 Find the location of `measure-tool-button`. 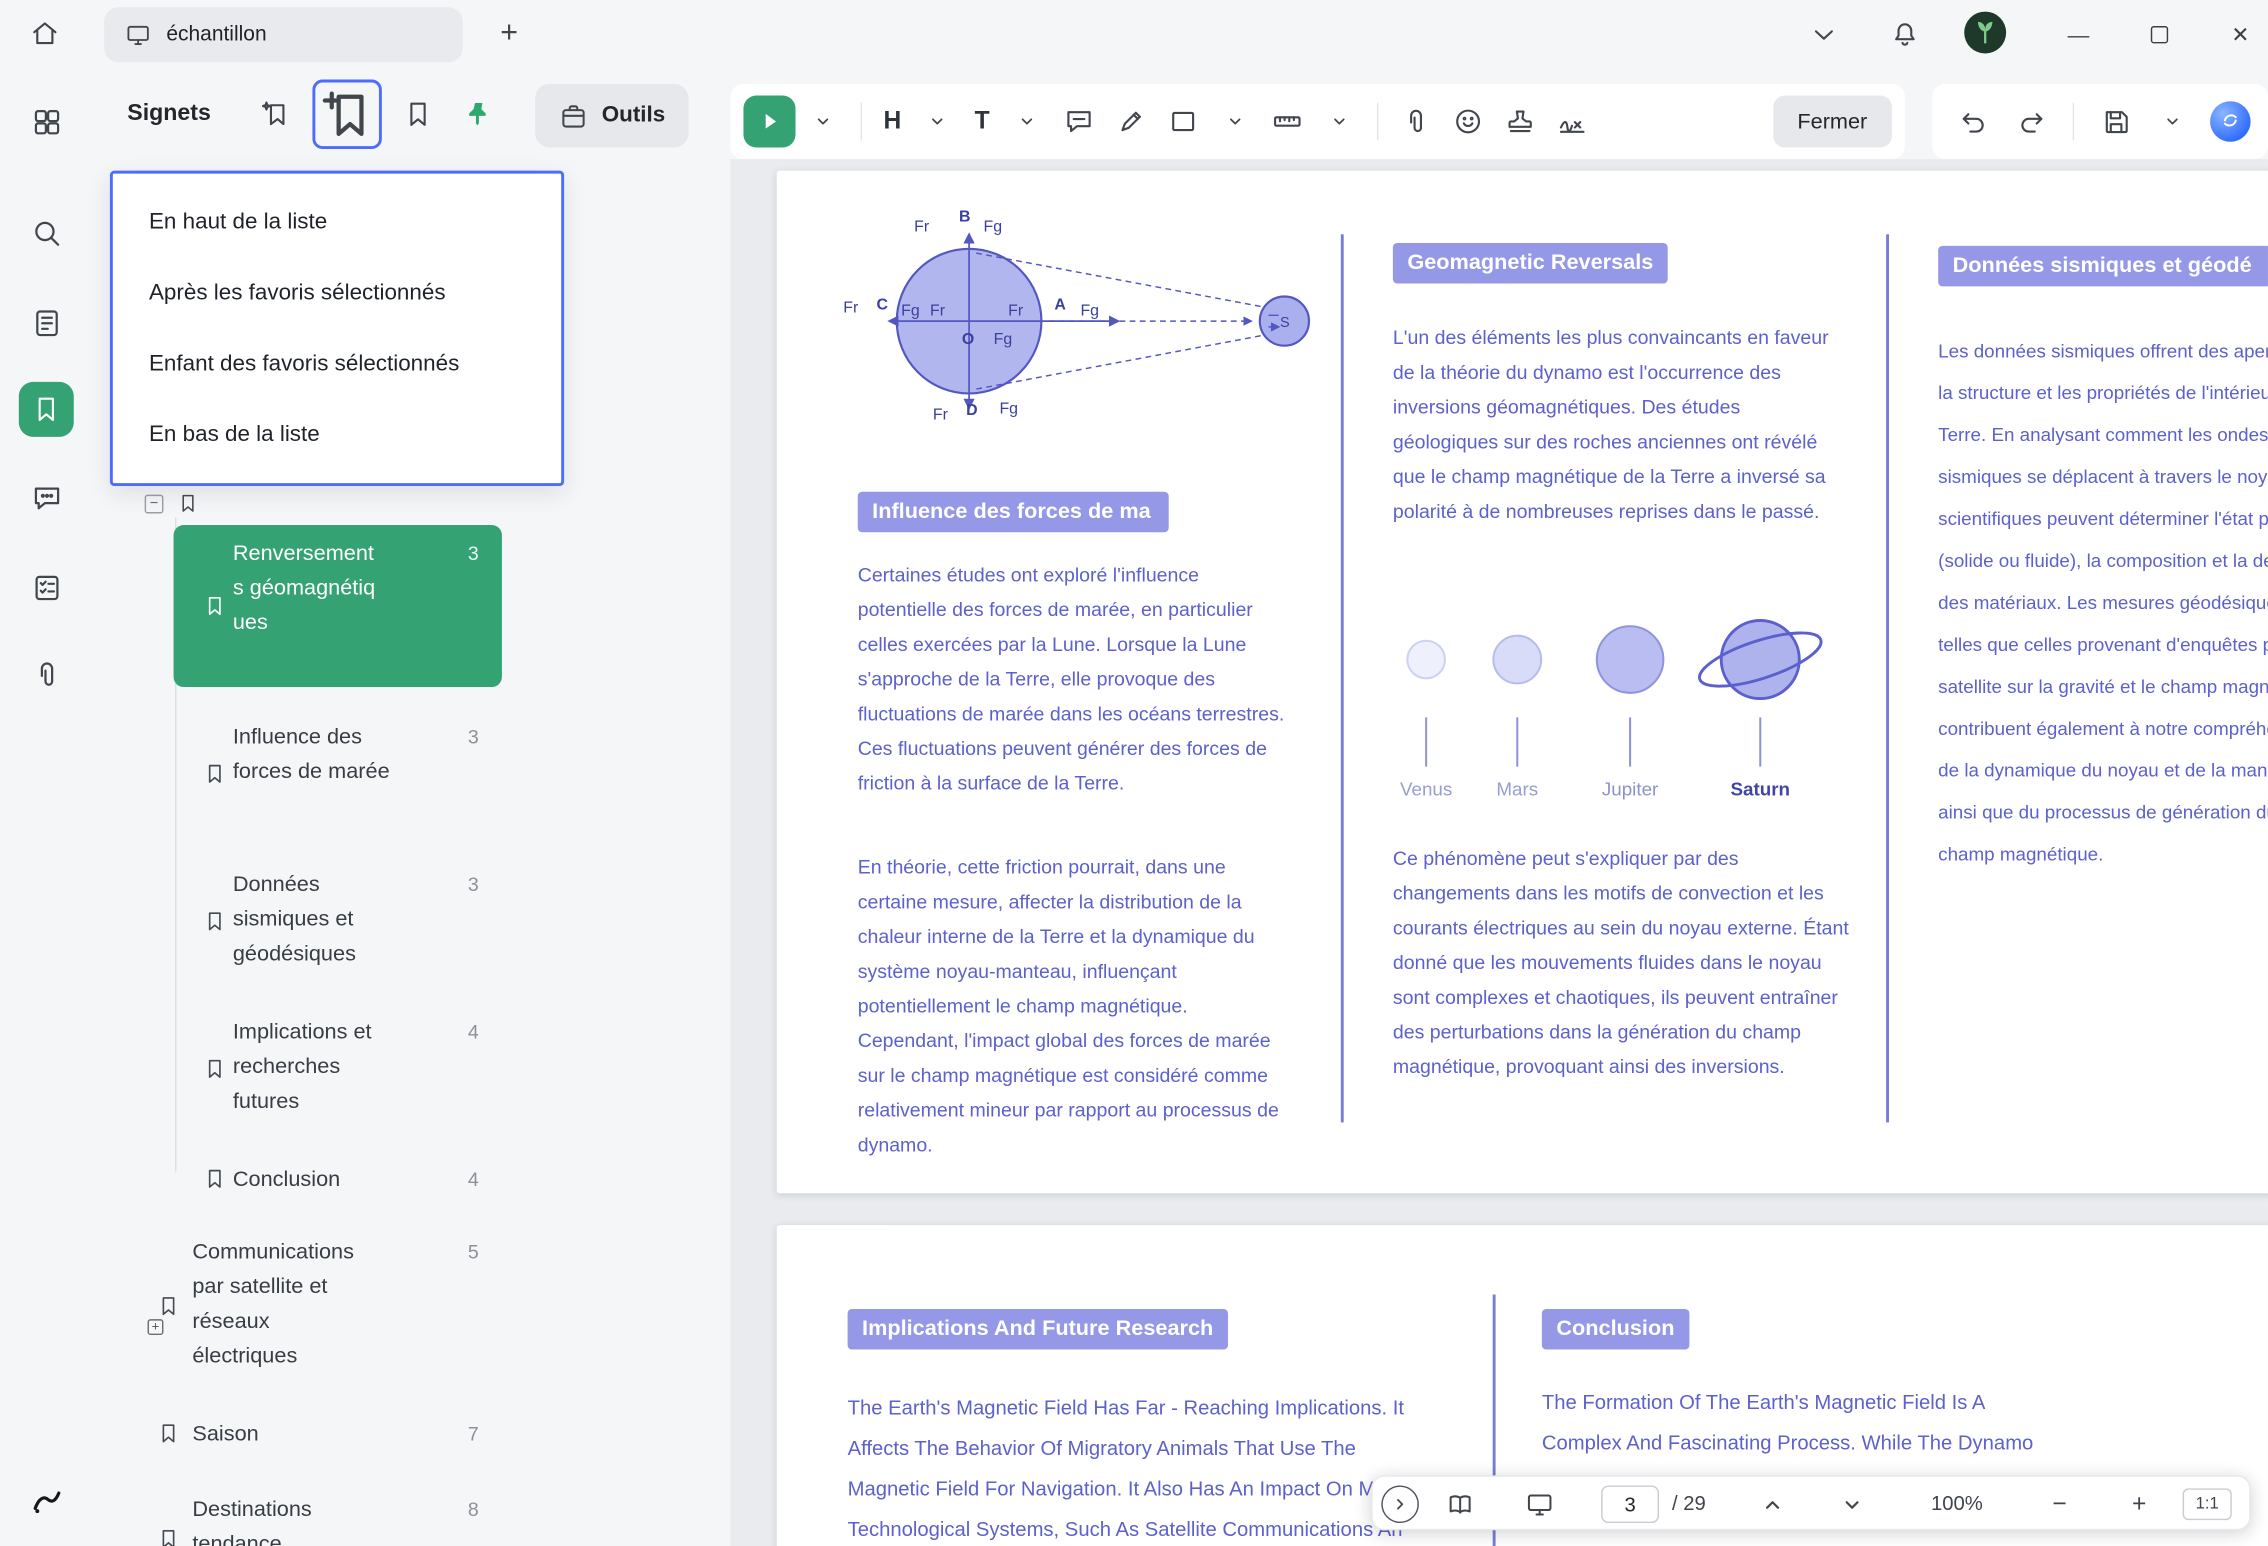

measure-tool-button is located at coordinates (1287, 121).